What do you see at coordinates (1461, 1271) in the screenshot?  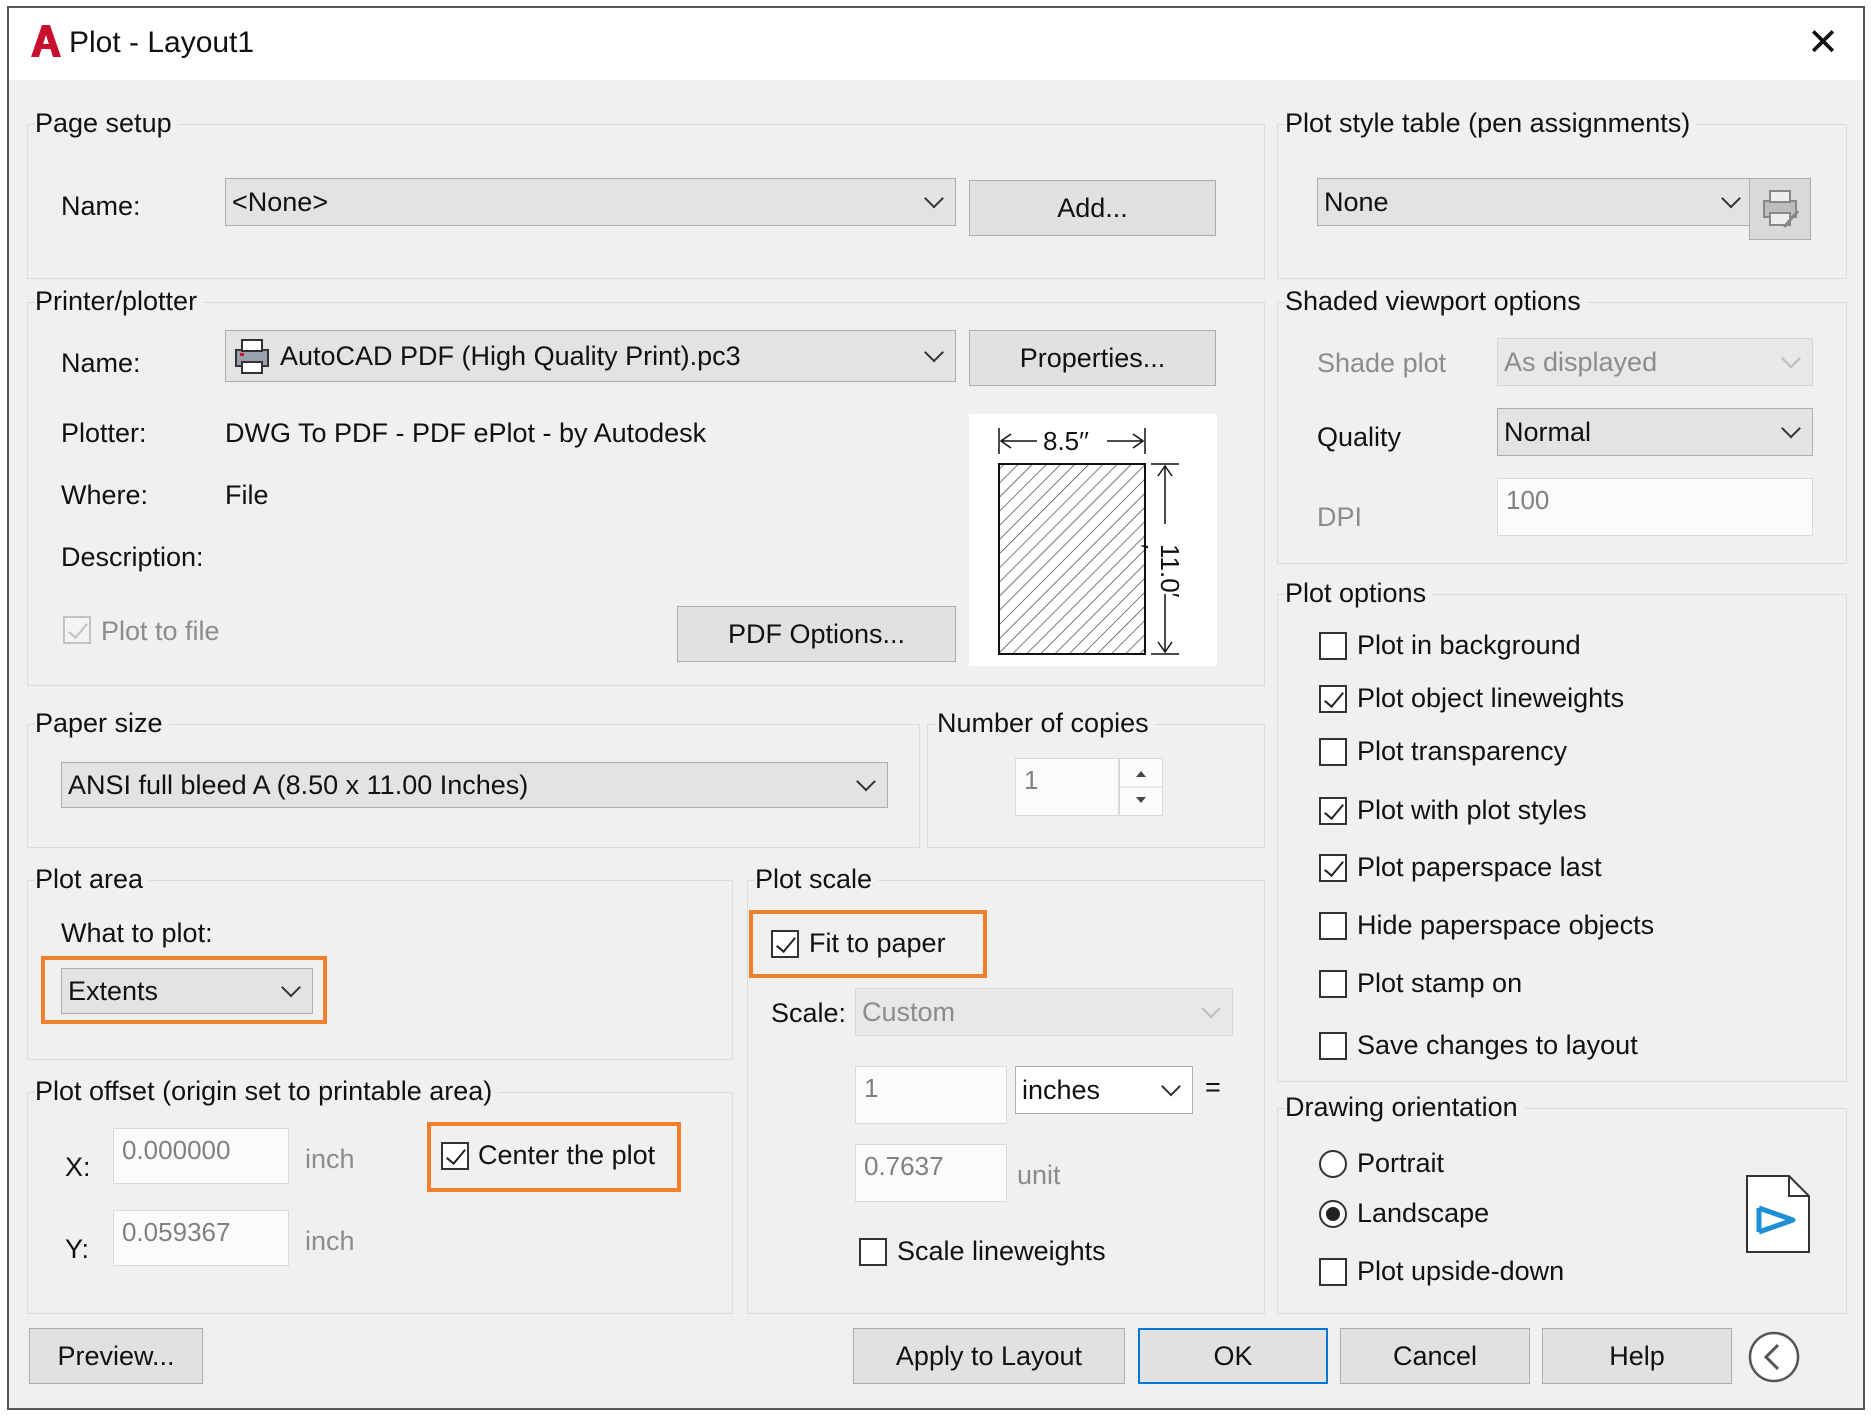 I see `upside-down-label: Plot upside-down` at bounding box center [1461, 1271].